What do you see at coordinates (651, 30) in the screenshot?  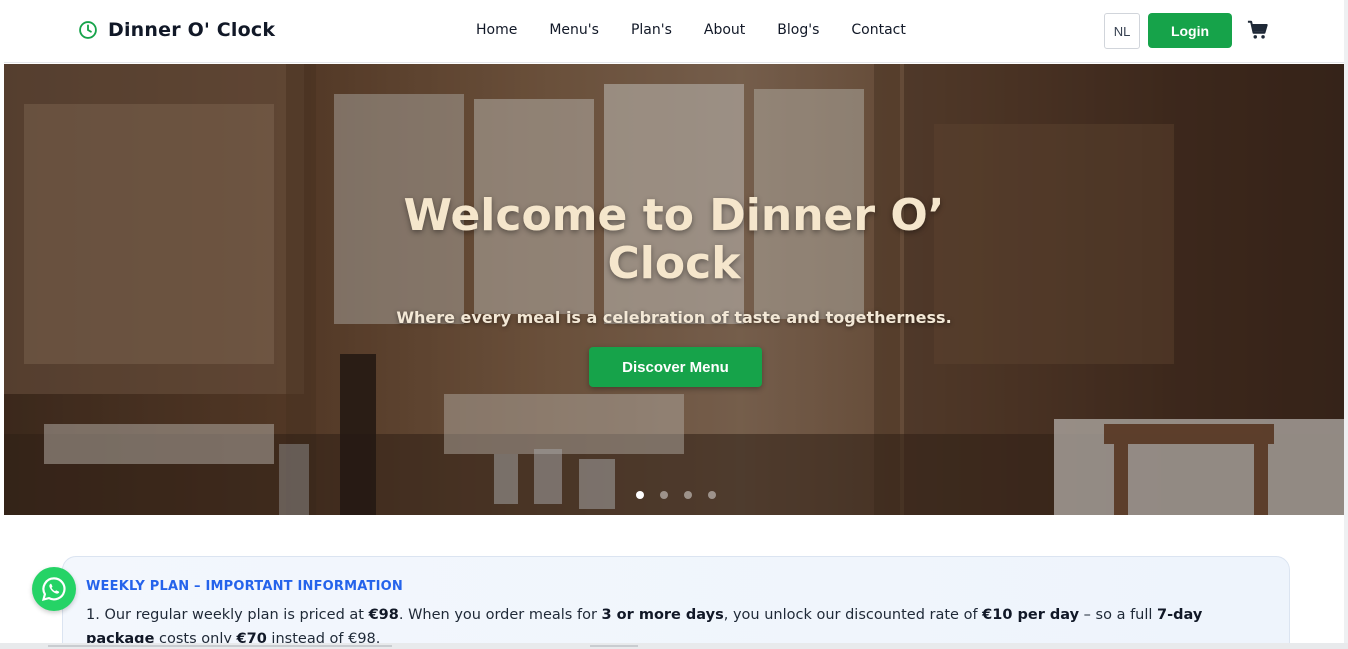 I see `nav-plans: Plan's` at bounding box center [651, 30].